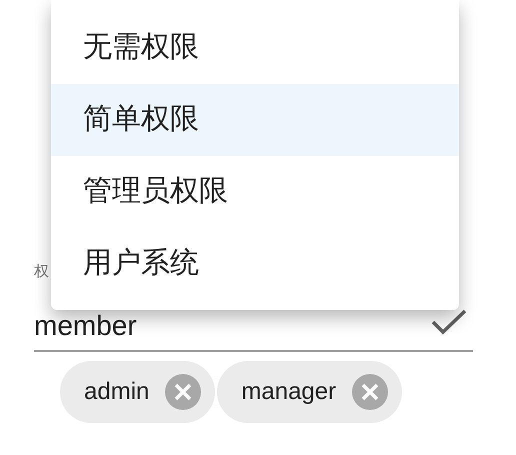 The image size is (516, 455). I want to click on menu-item: 无需权限, so click(255, 48).